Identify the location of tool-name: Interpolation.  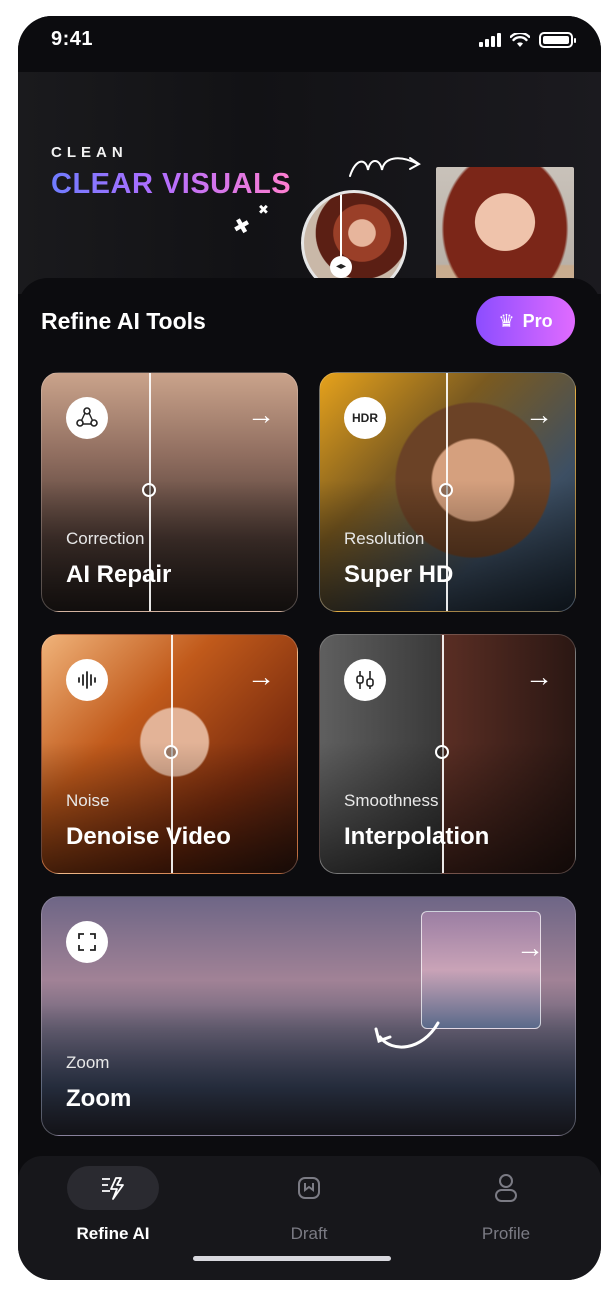
(417, 836).